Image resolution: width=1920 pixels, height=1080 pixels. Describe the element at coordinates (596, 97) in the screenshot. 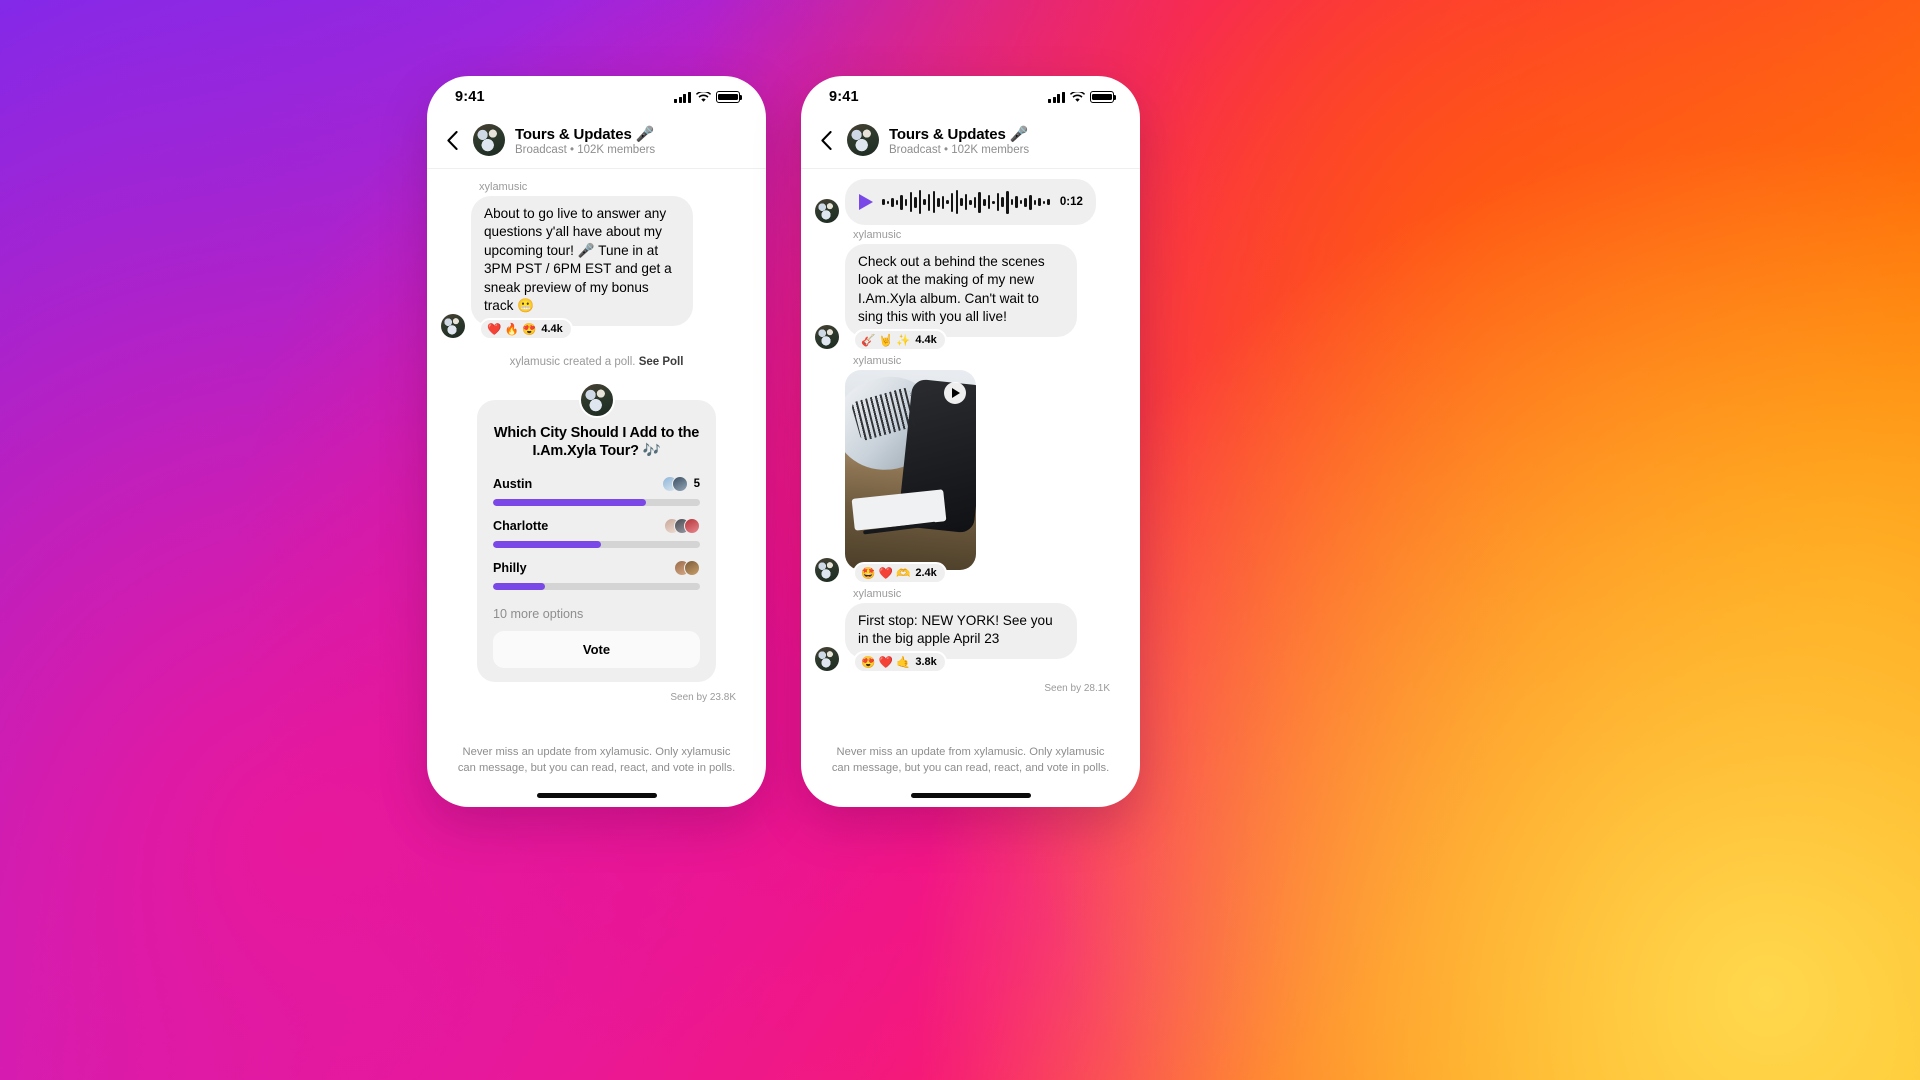

I see `status-bar-left: 9:41` at that location.